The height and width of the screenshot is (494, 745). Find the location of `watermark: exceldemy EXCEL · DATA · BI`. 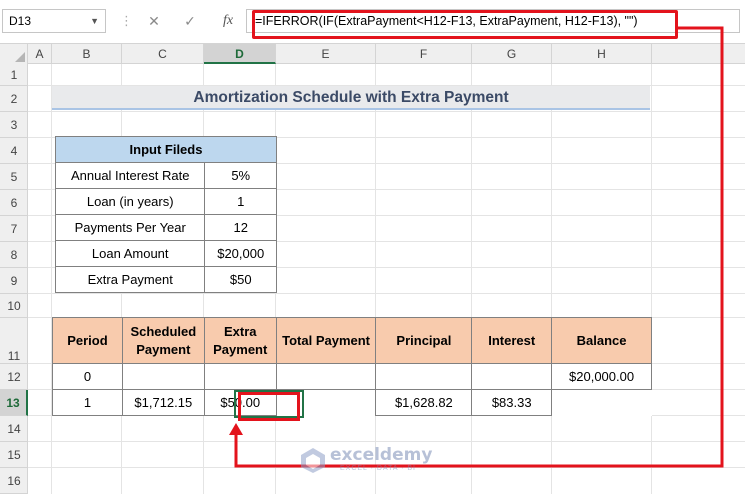

watermark: exceldemy EXCEL · DATA · BI is located at coordinates (375, 460).